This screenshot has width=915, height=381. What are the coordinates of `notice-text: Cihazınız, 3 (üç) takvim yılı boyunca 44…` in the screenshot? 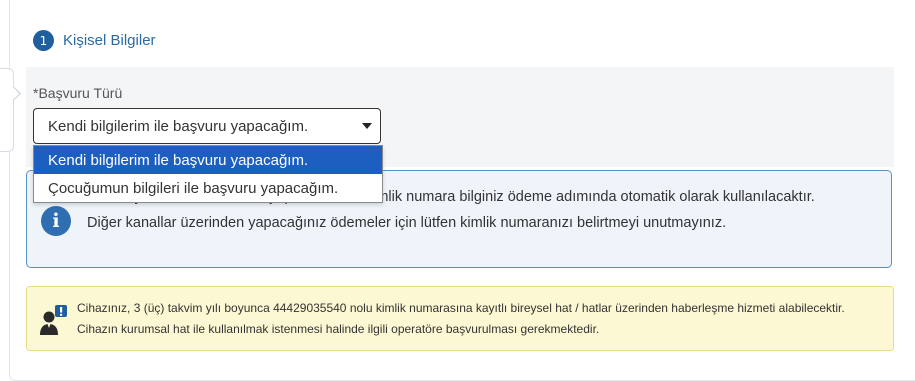 It's located at (461, 318).